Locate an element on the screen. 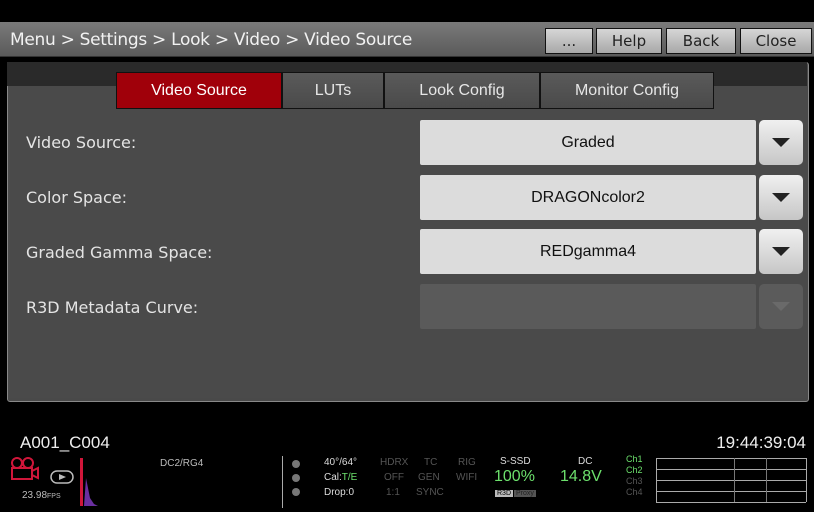 The image size is (814, 512). tab-video-source: Video Source is located at coordinates (199, 90).